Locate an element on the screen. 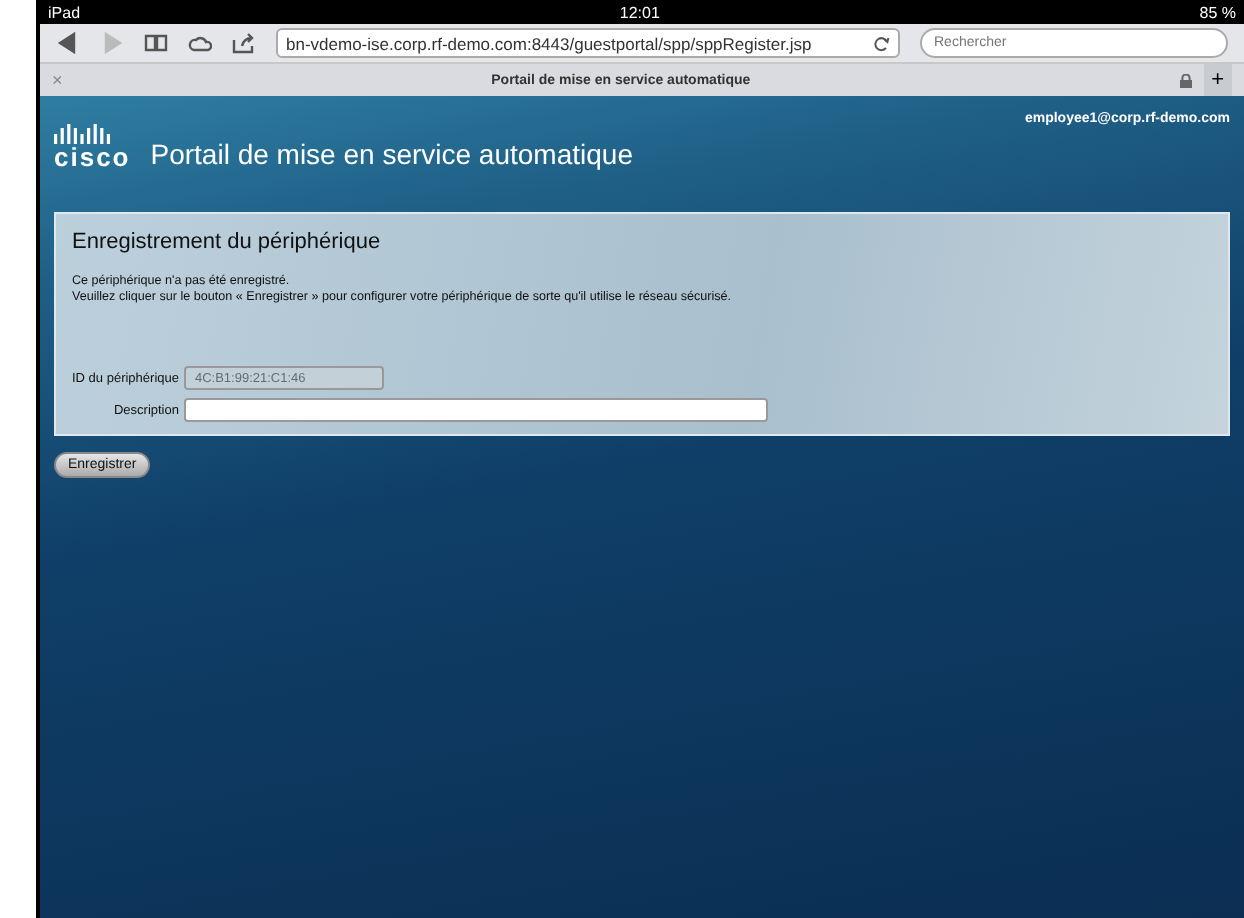 The width and height of the screenshot is (1244, 918). share-icon is located at coordinates (244, 43).